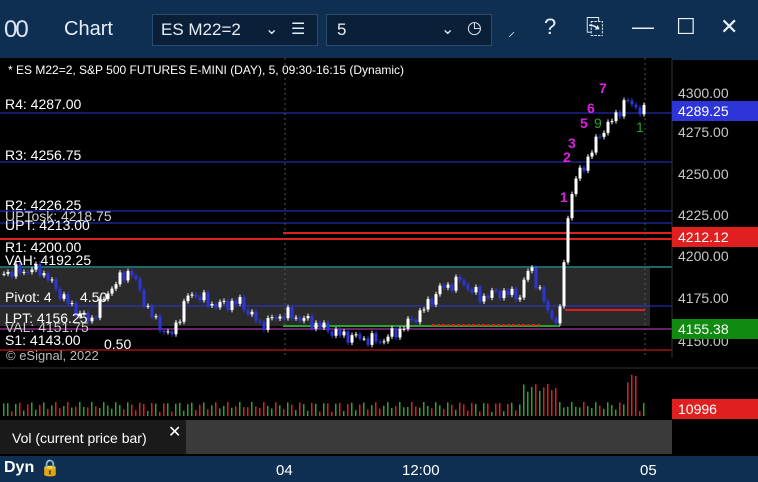  Describe the element at coordinates (729, 27) in the screenshot. I see `close-button: ✕` at that location.